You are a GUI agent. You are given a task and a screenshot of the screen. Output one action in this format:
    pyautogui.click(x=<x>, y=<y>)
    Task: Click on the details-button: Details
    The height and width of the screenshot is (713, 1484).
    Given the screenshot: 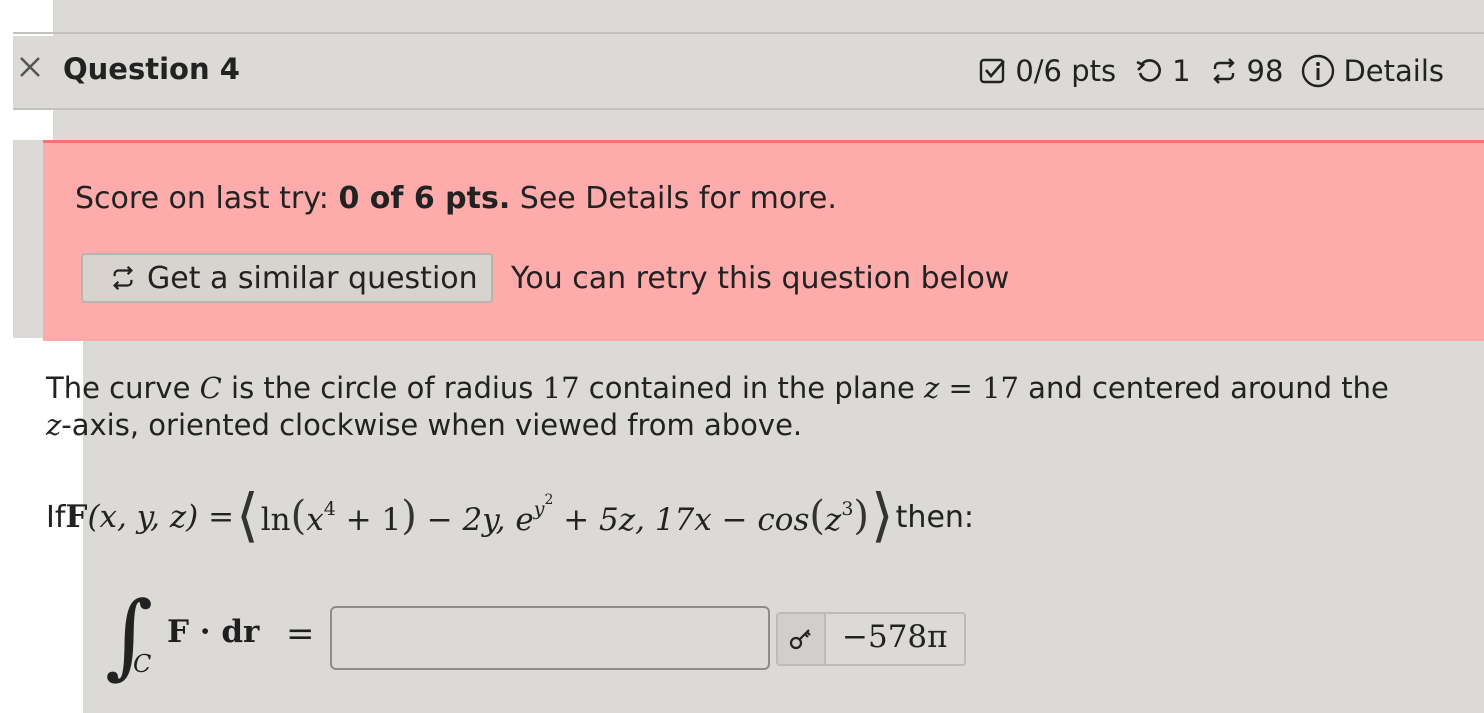 What is the action you would take?
    pyautogui.click(x=1372, y=71)
    